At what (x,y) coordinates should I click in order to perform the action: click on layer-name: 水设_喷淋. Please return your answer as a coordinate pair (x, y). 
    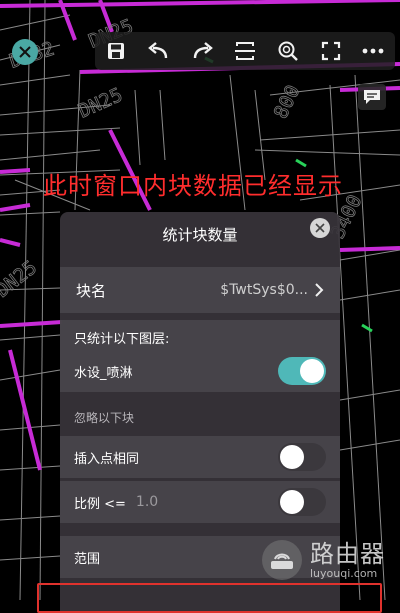
    Looking at the image, I should click on (103, 373).